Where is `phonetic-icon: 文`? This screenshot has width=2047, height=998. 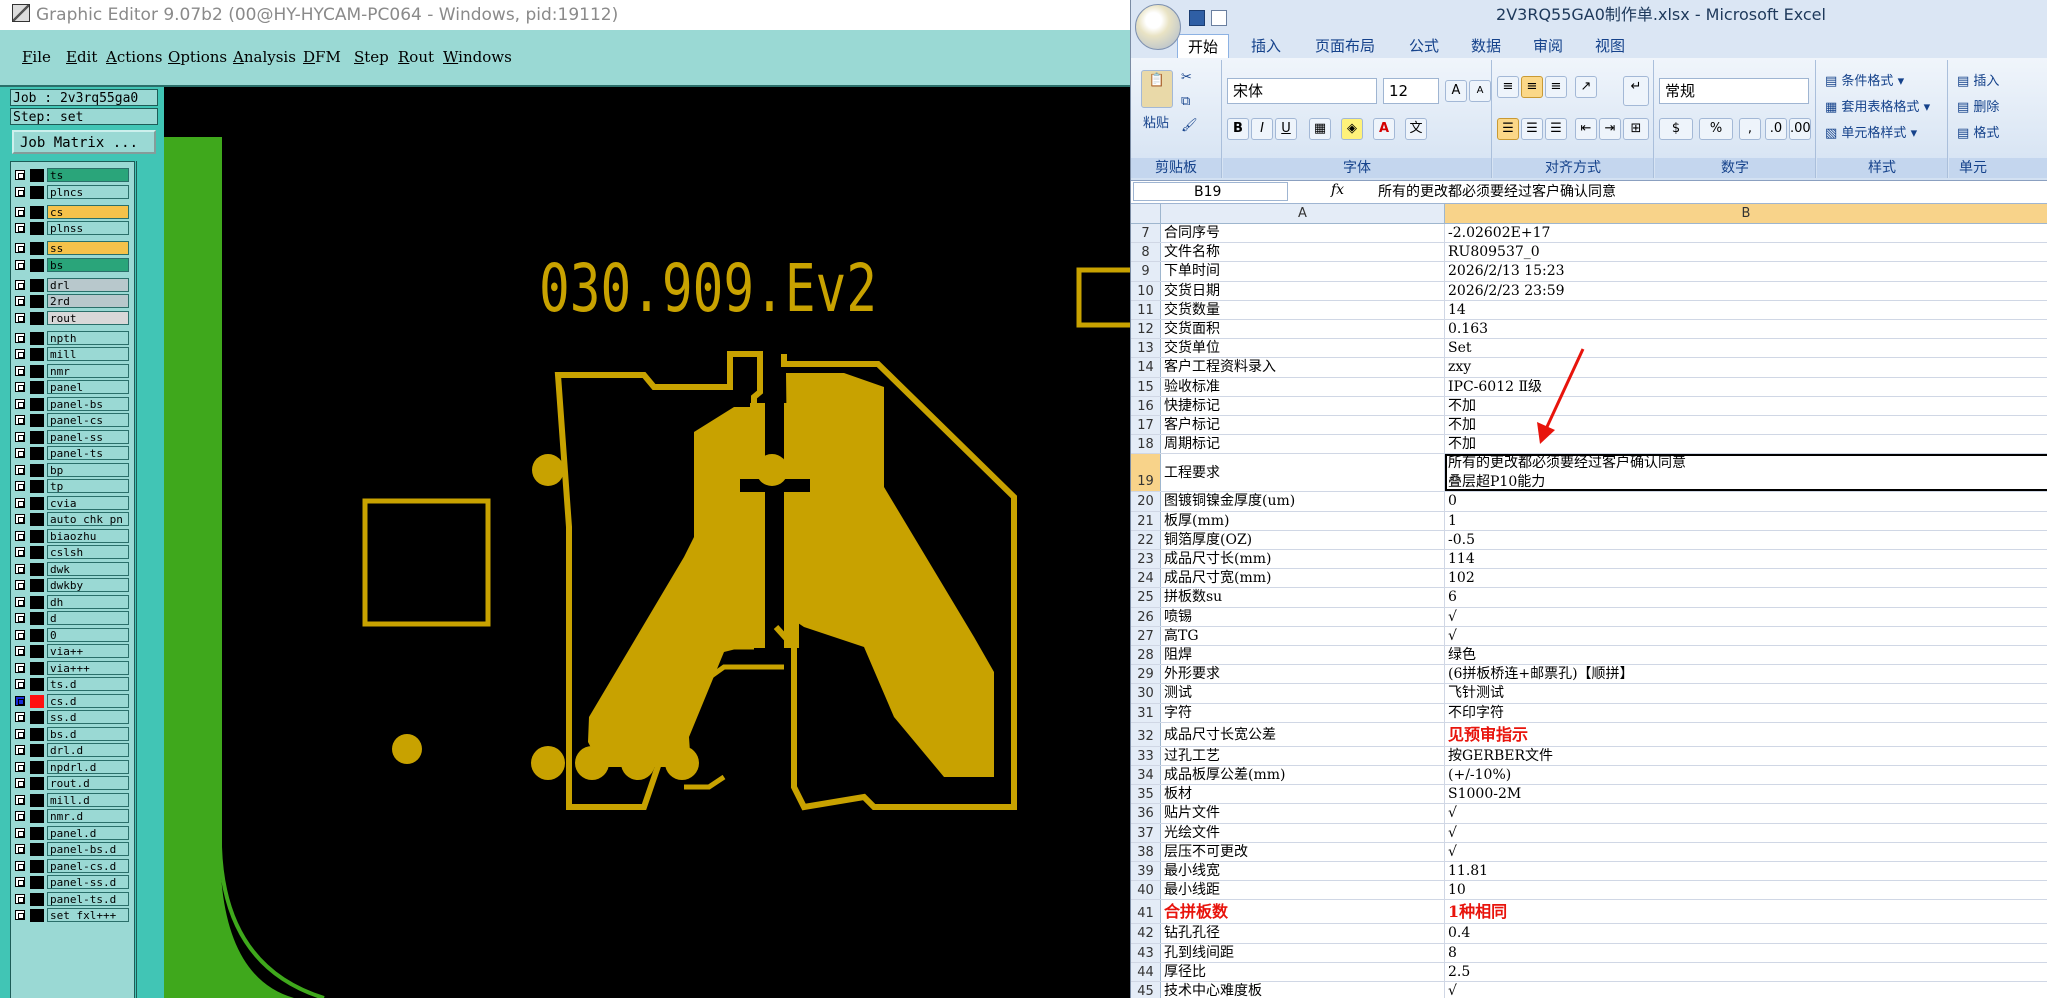
phonetic-icon: 文 is located at coordinates (1416, 129).